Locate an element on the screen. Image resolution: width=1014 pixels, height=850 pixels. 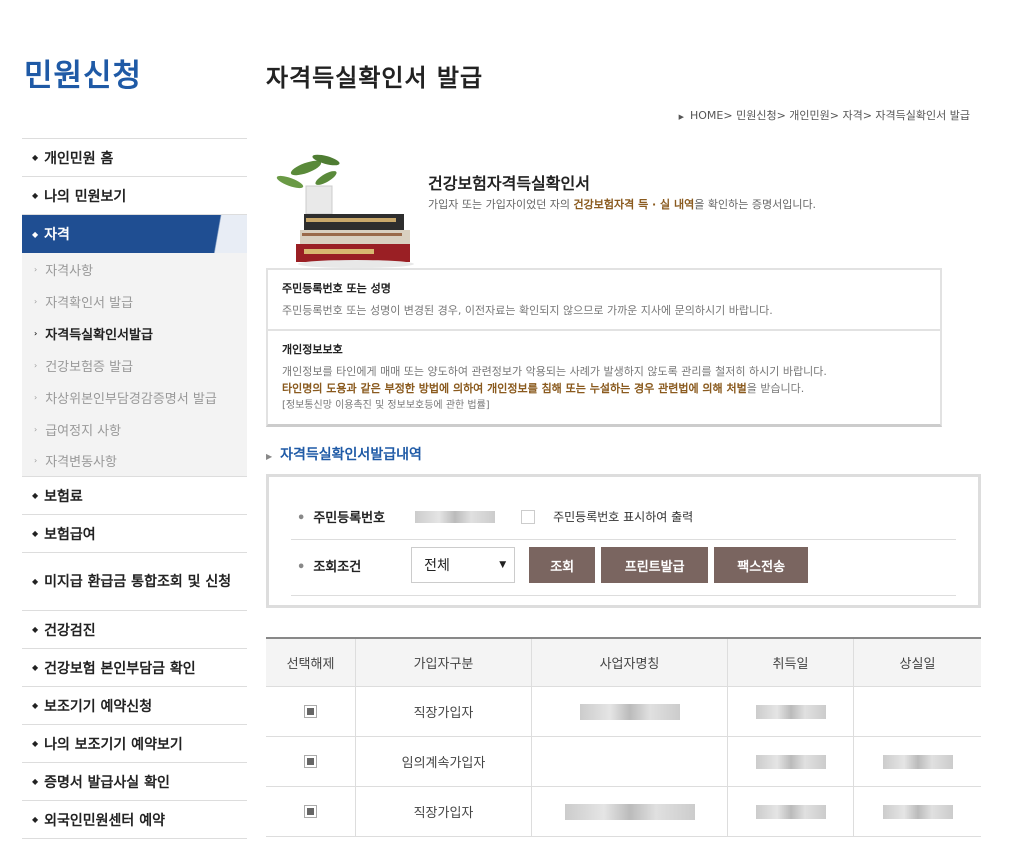
header-member-type: 가입자구분 is located at coordinates (444, 662).